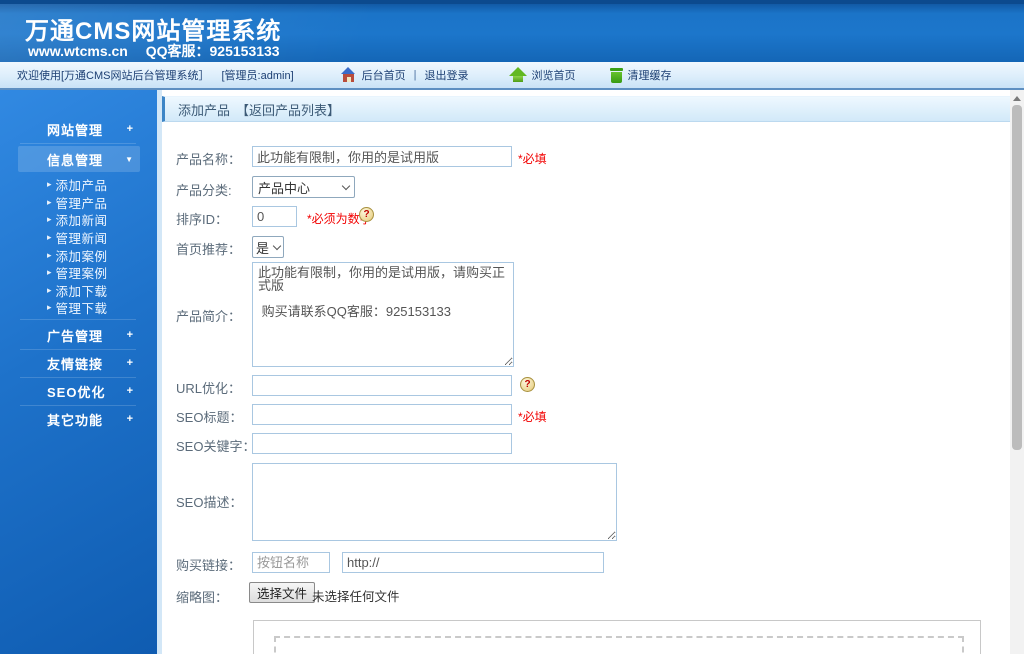  Describe the element at coordinates (616, 75) in the screenshot. I see `trash-icon` at that location.